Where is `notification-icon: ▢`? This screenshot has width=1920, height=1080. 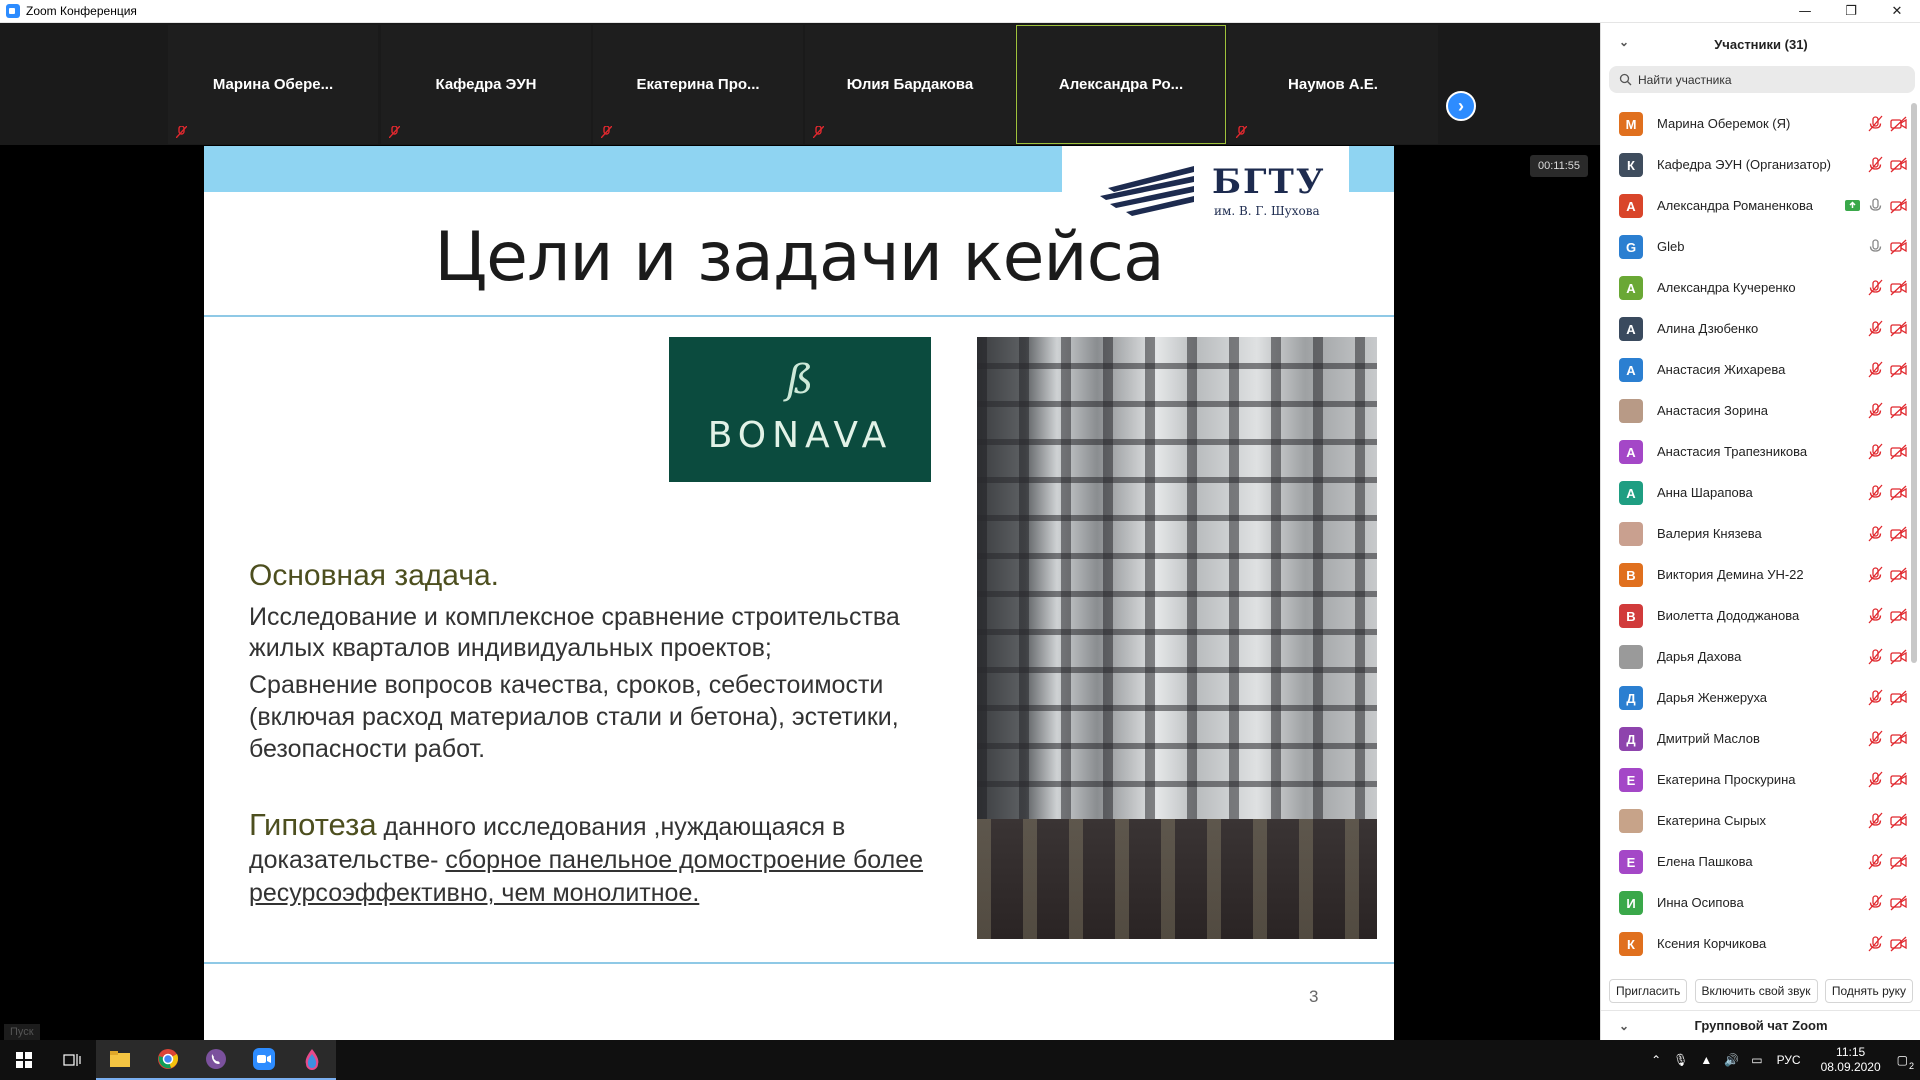
notification-icon: ▢ is located at coordinates (1902, 1060).